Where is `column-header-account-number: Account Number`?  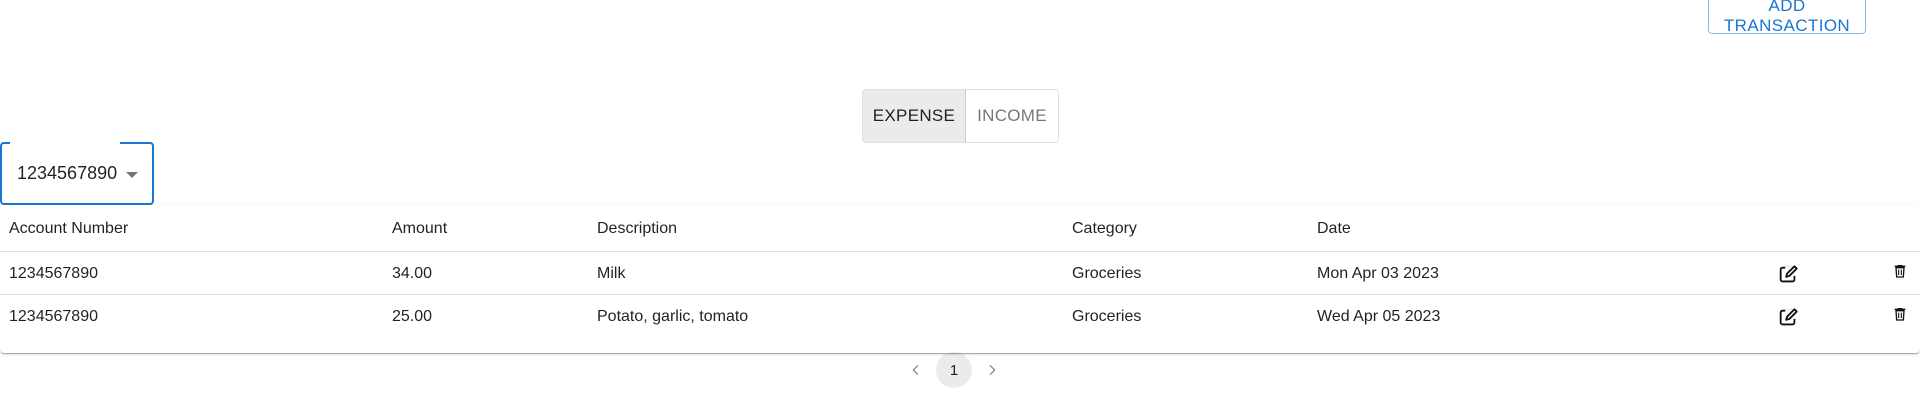
column-header-account-number: Account Number is located at coordinates (69, 228).